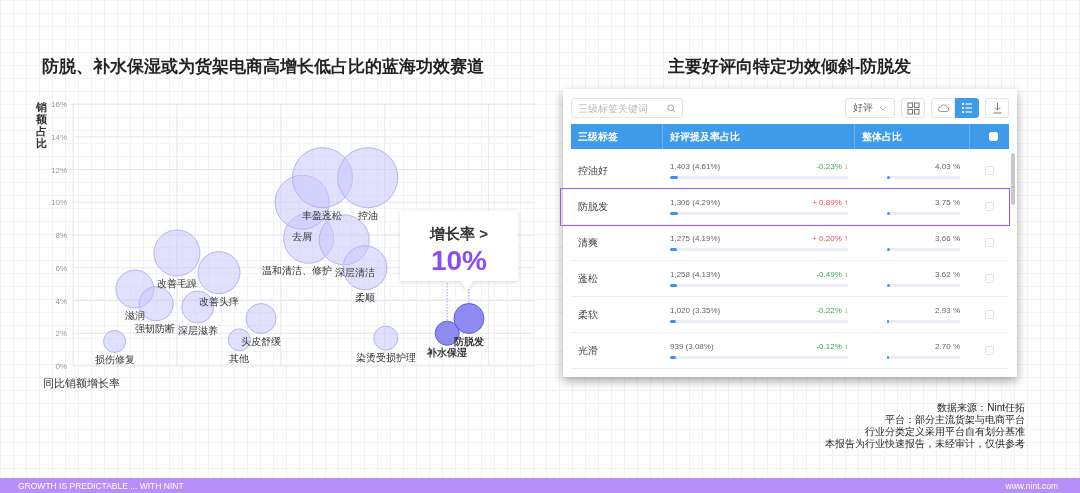 This screenshot has height=493, width=1080. I want to click on column-header: 三级标签, so click(598, 136).